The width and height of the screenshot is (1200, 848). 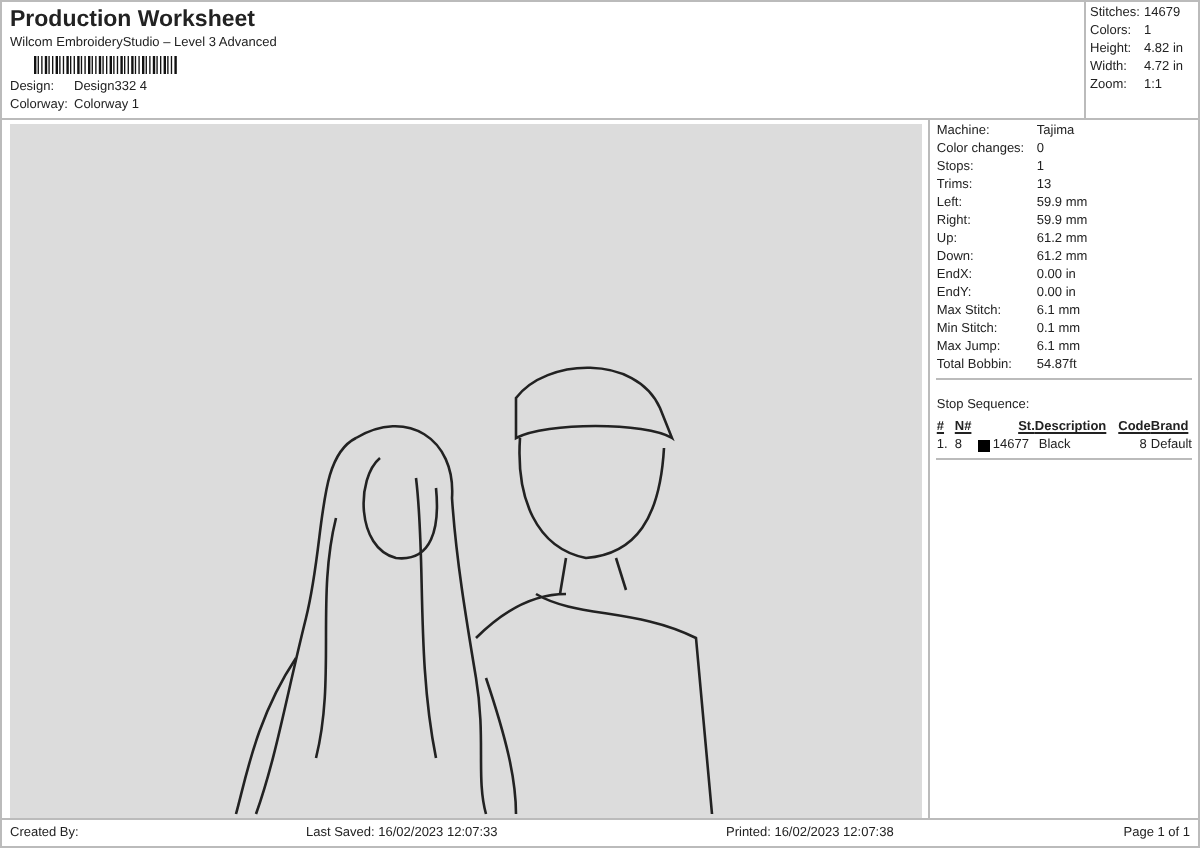 What do you see at coordinates (133, 20) in the screenshot?
I see `worksheet-title: Production Worksheet` at bounding box center [133, 20].